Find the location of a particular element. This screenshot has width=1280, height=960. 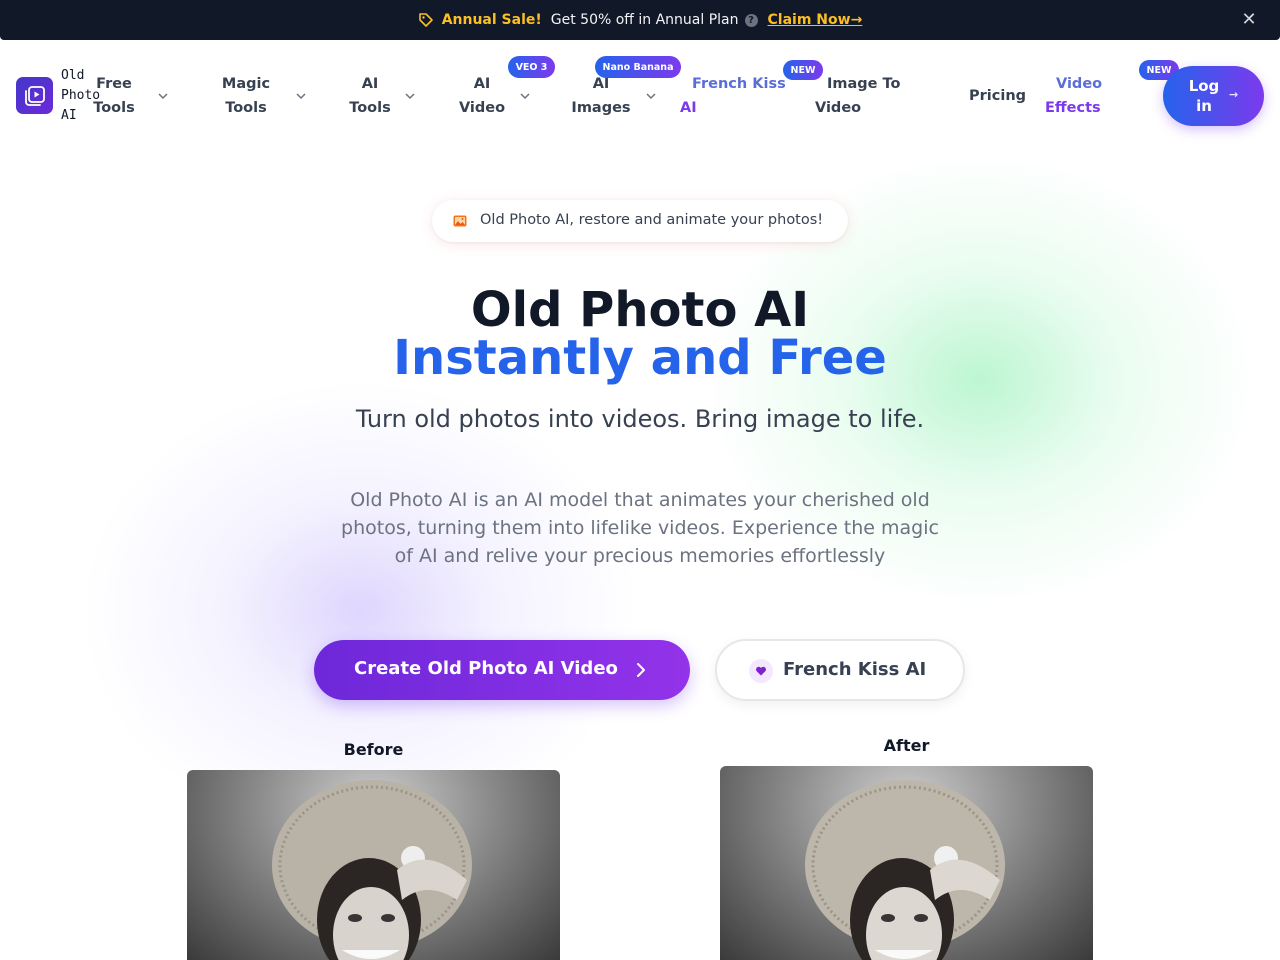

offer-text: Get 50% off in Annual Plan is located at coordinates (644, 20).